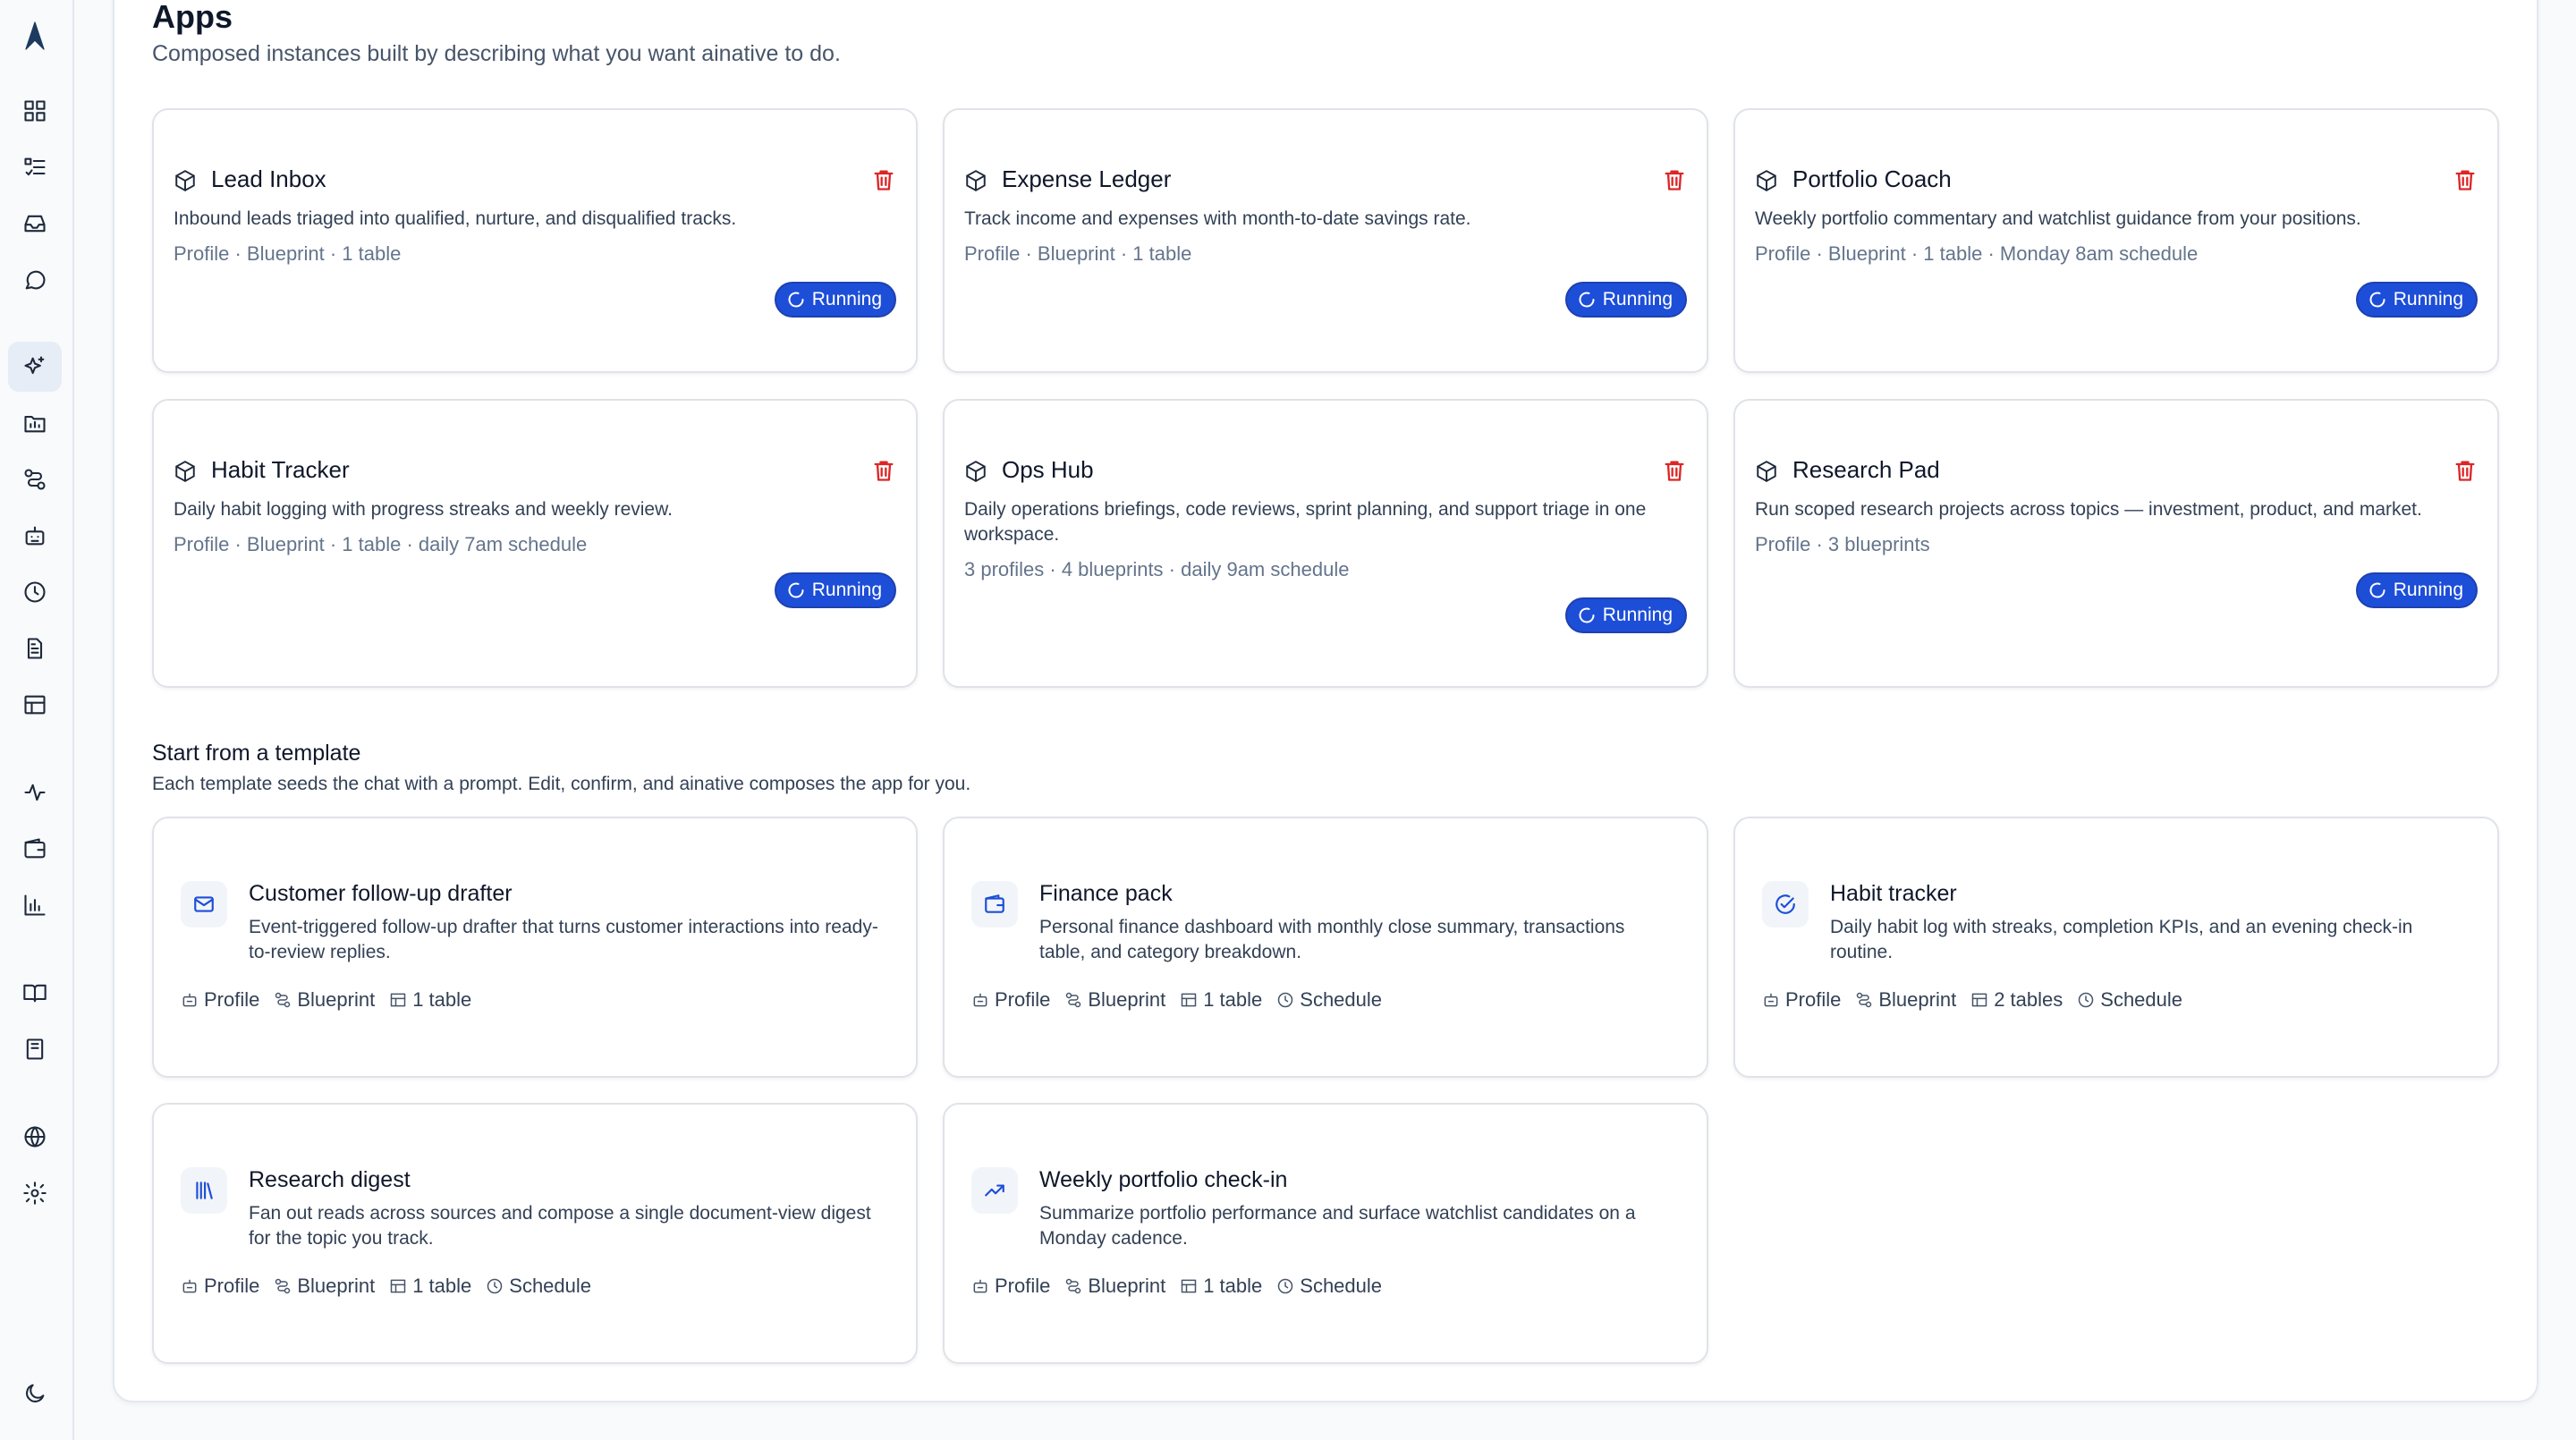  I want to click on globe-icon, so click(35, 1137).